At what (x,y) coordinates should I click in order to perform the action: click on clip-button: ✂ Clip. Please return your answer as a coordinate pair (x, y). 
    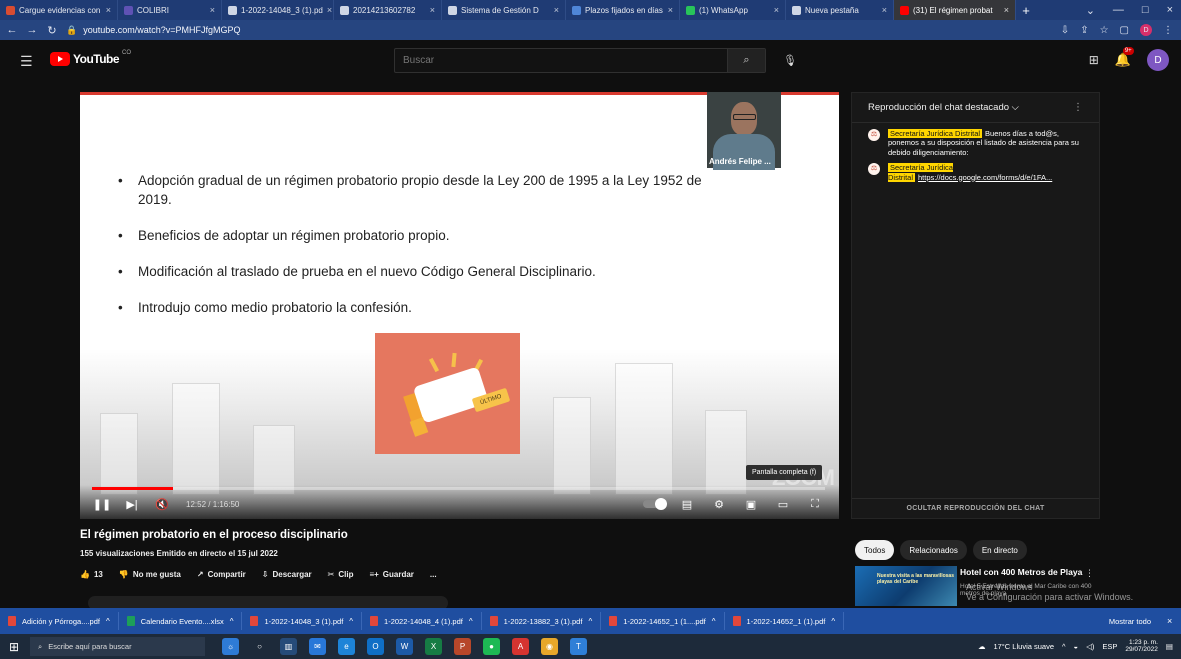
    Looking at the image, I should click on (341, 574).